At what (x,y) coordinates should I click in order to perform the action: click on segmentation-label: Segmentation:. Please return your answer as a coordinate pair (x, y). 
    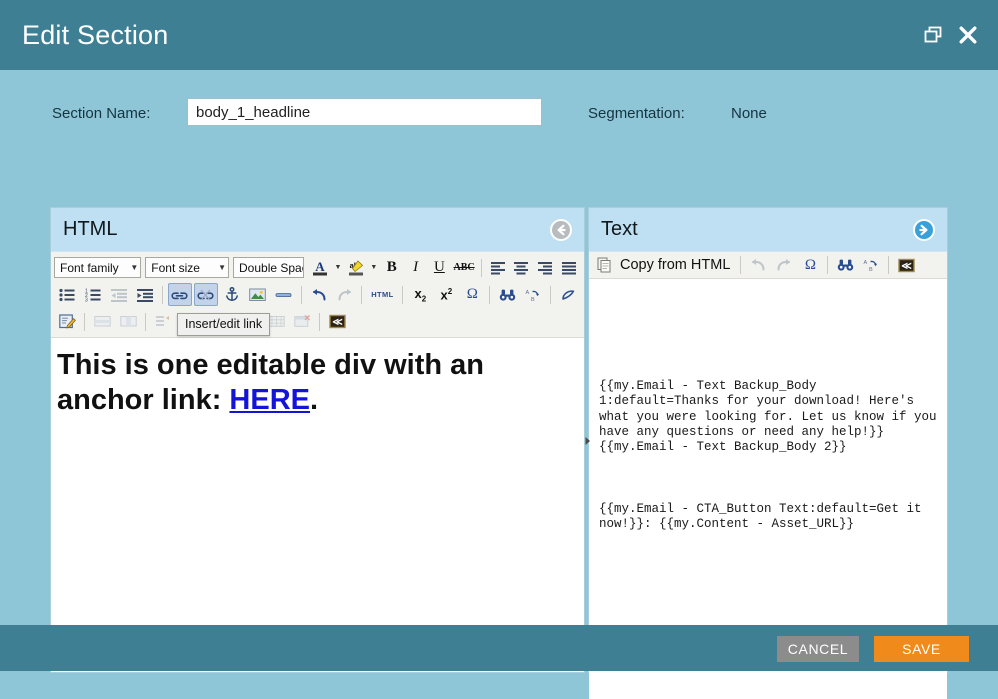
    Looking at the image, I should click on (636, 113).